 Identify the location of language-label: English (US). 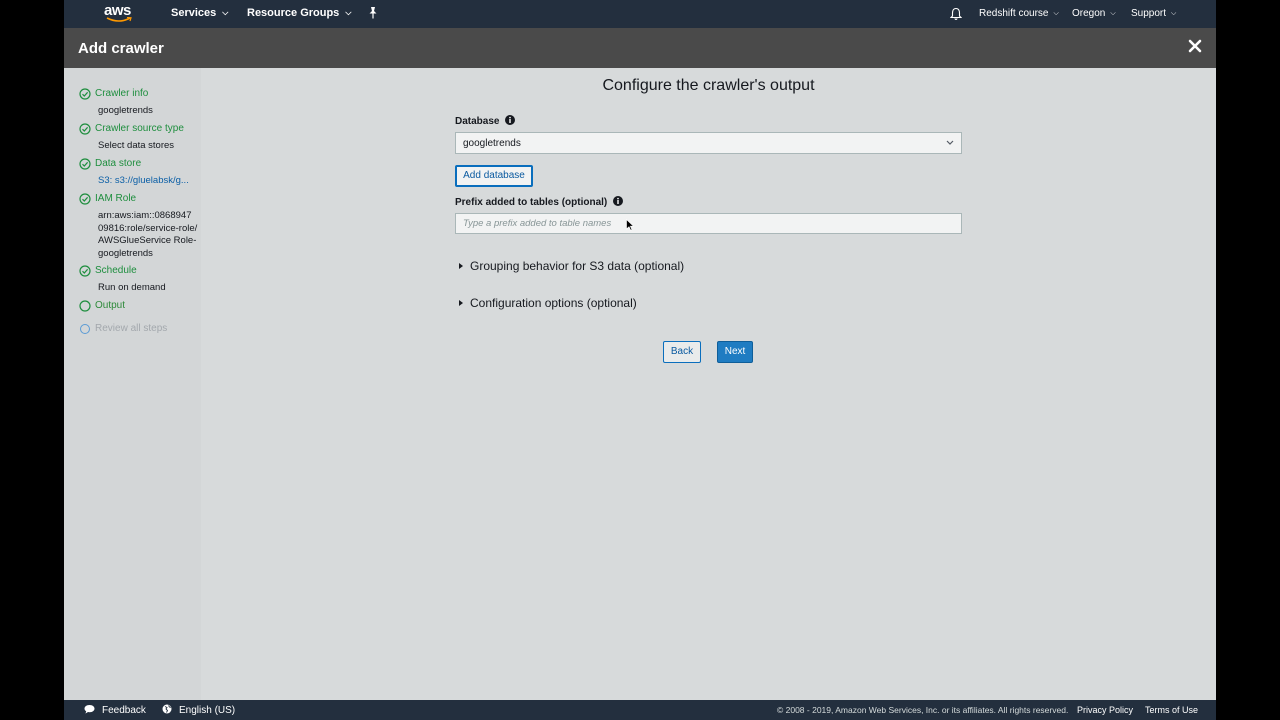
(207, 710).